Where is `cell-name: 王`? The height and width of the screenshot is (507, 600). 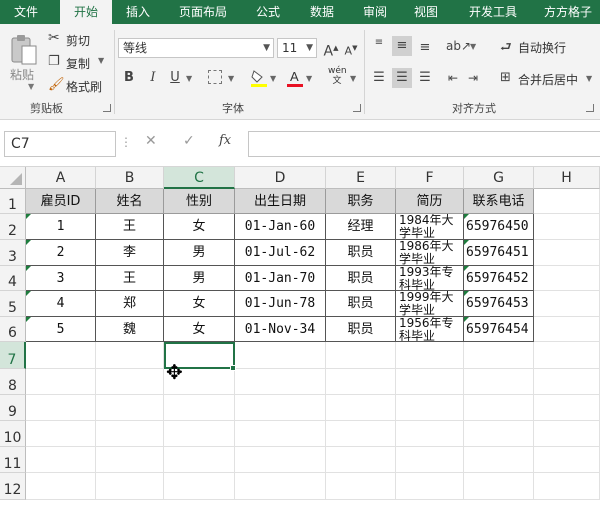
cell-name: 王 is located at coordinates (130, 227).